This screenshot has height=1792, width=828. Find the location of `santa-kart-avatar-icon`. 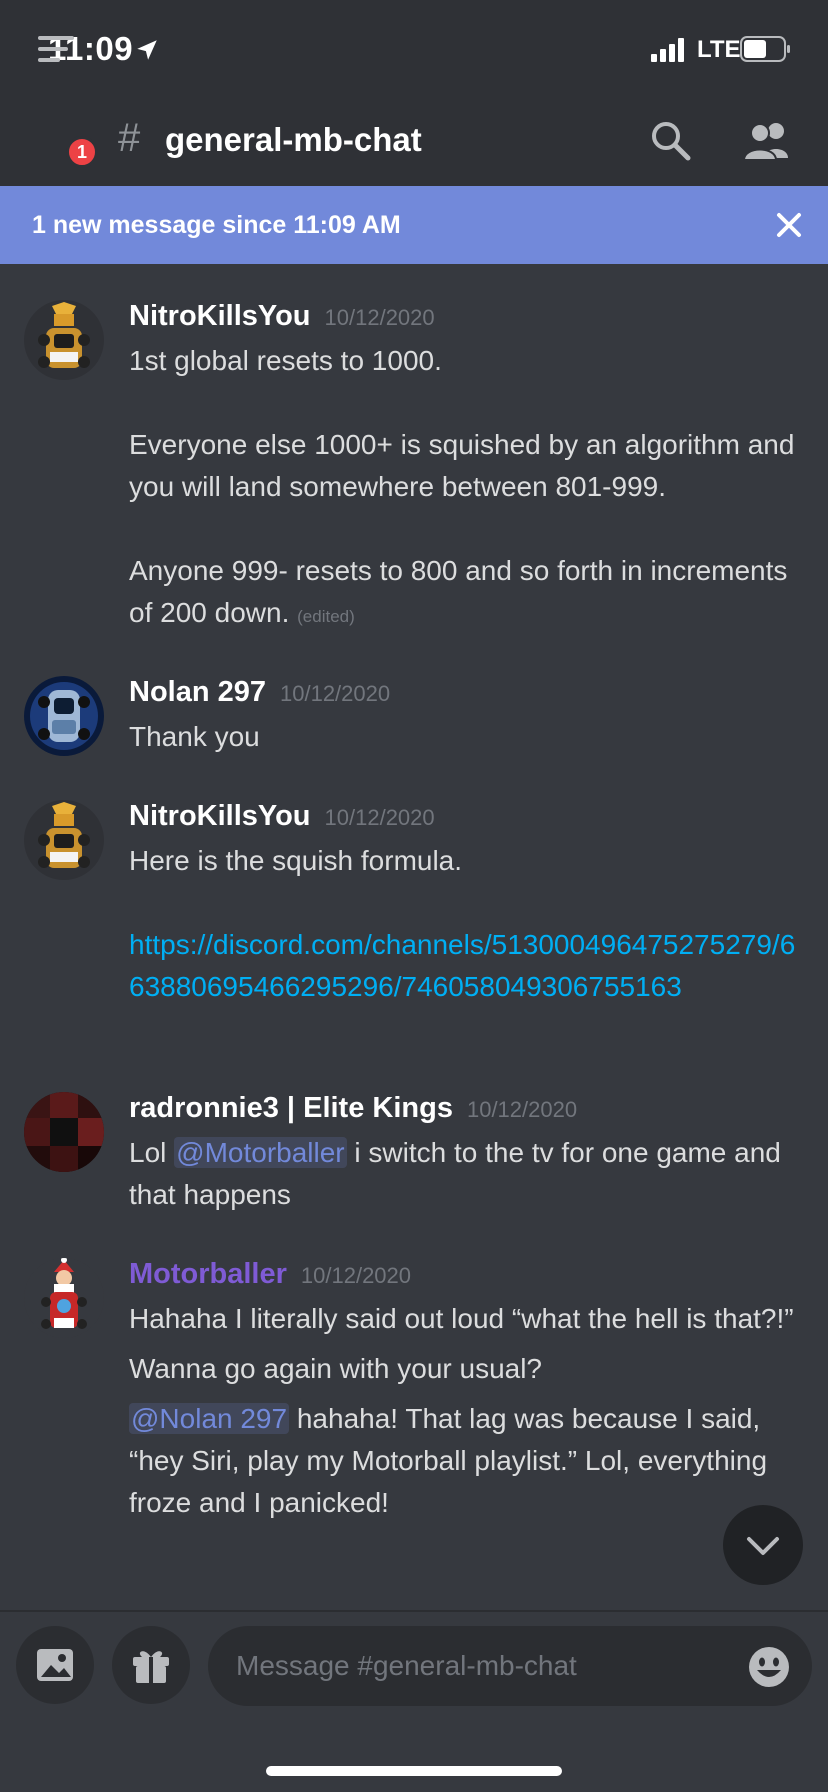

santa-kart-avatar-icon is located at coordinates (64, 1298).